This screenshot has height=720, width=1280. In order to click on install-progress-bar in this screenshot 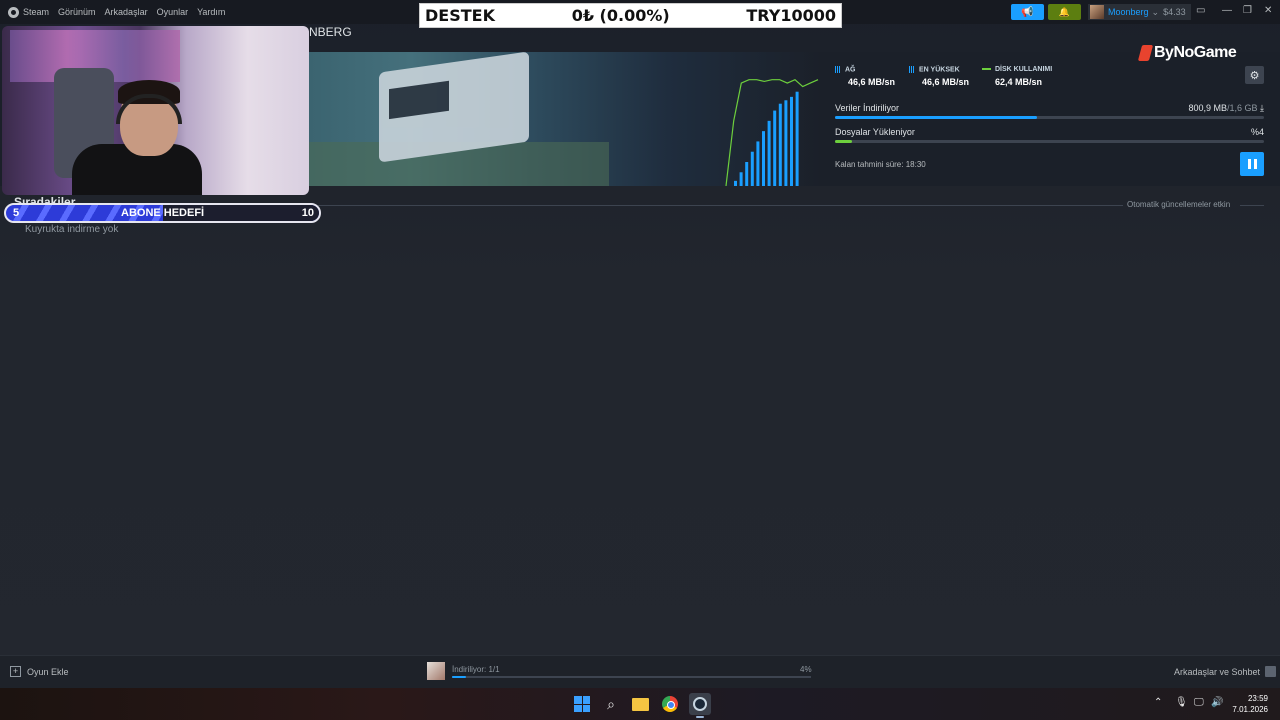, I will do `click(1049, 141)`.